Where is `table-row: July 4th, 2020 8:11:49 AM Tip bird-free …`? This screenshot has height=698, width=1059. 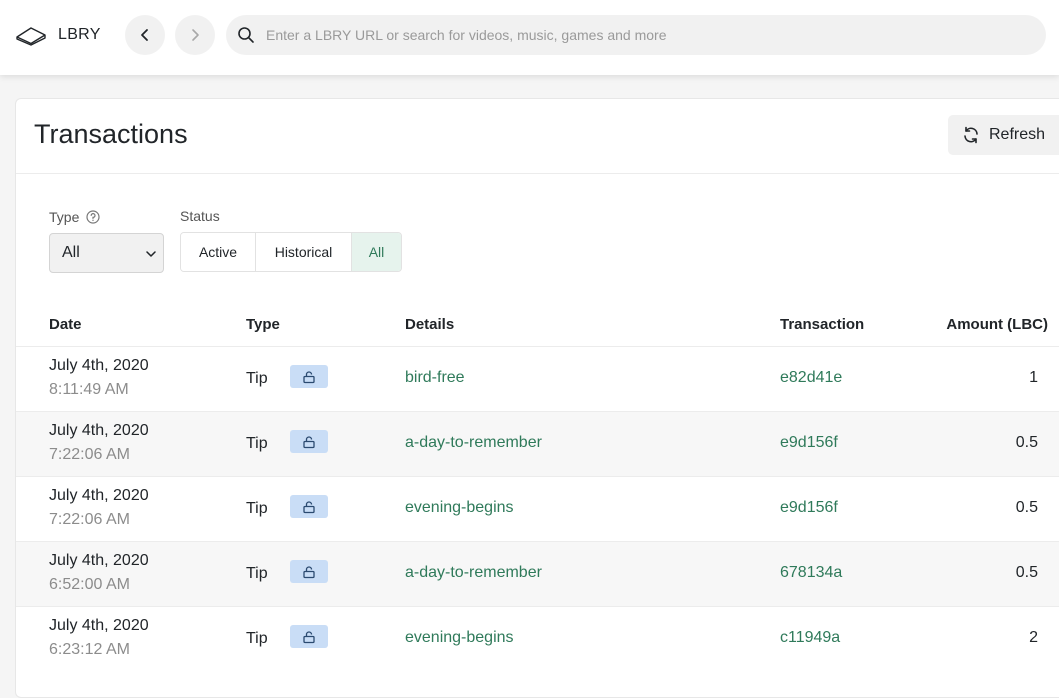
table-row: July 4th, 2020 8:11:49 AM Tip bird-free … is located at coordinates (537, 378).